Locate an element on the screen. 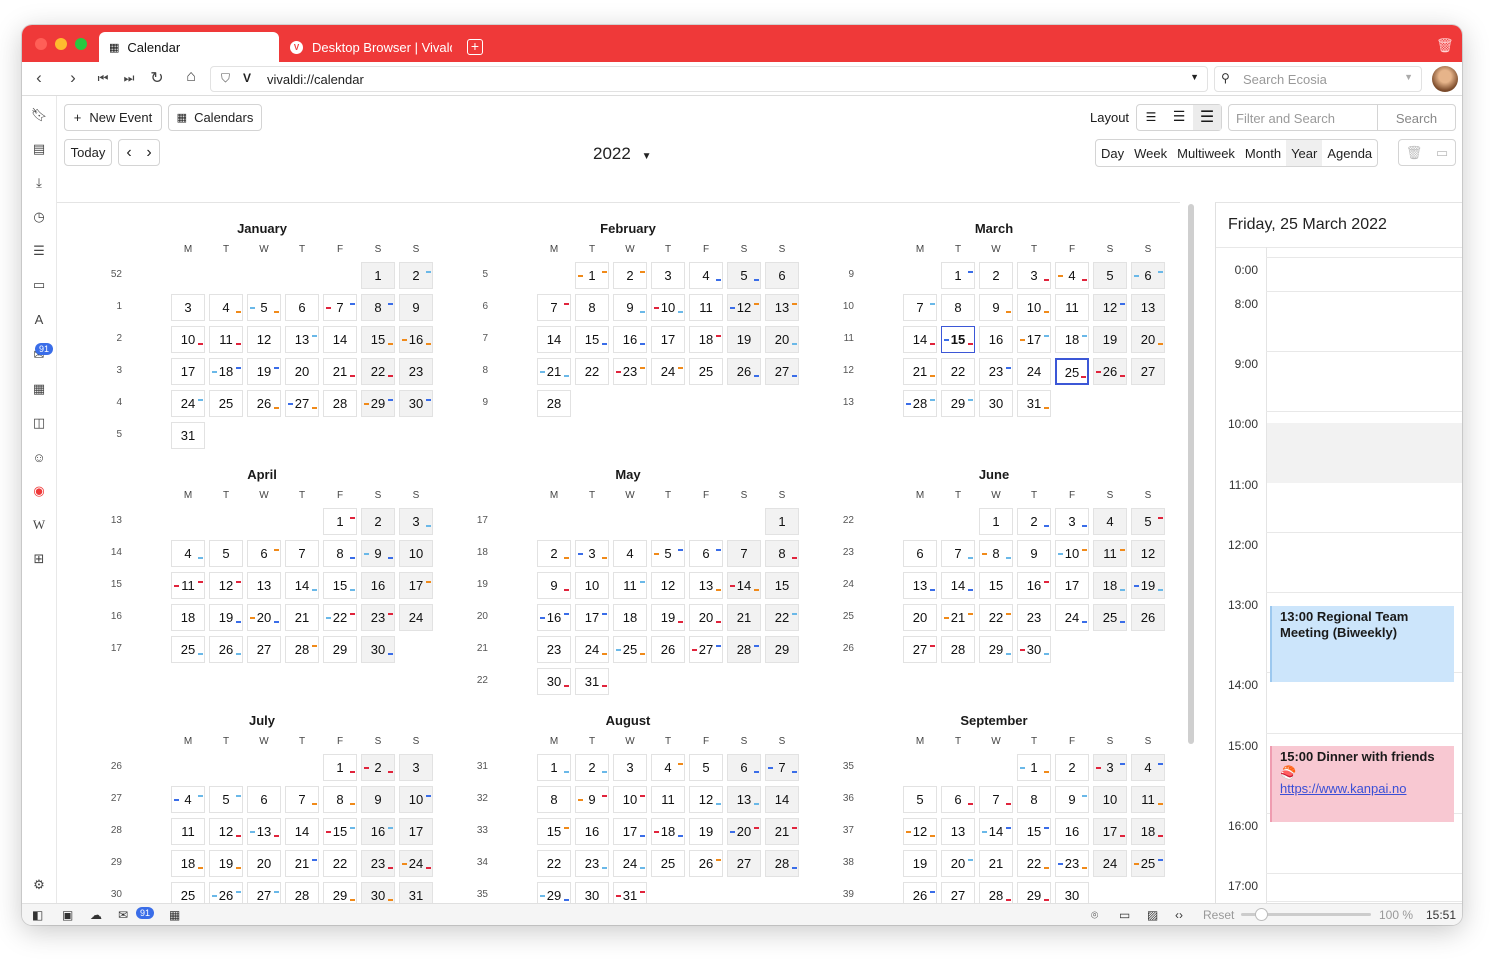  month-title: June is located at coordinates (994, 474).